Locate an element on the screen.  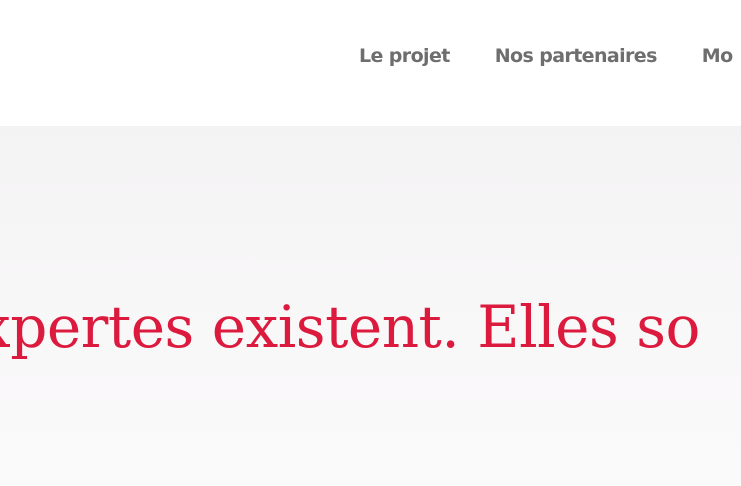
main-nav: Le projet Nos partenaires Mo is located at coordinates (550, 56).